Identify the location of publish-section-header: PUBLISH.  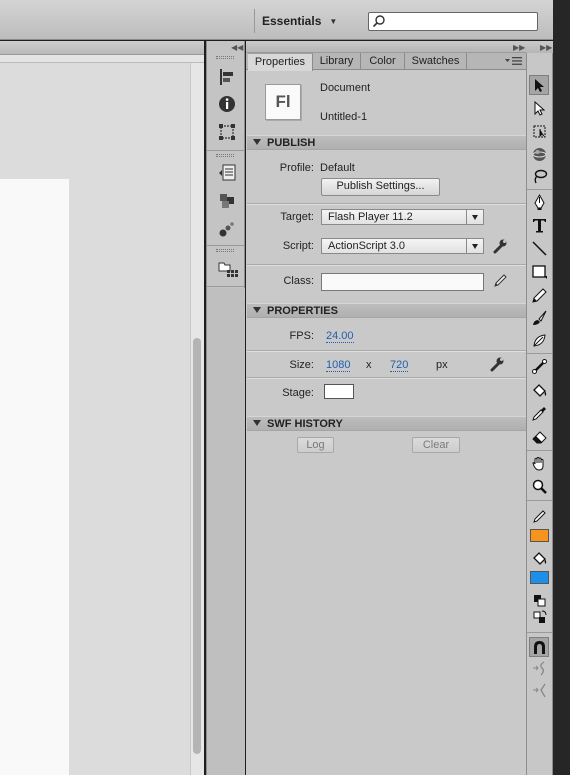
(386, 142).